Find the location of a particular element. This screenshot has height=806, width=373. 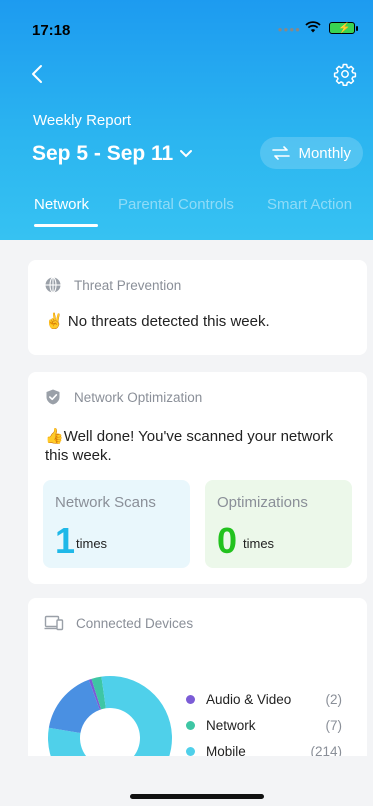

monthly-label: Monthly is located at coordinates (324, 153).